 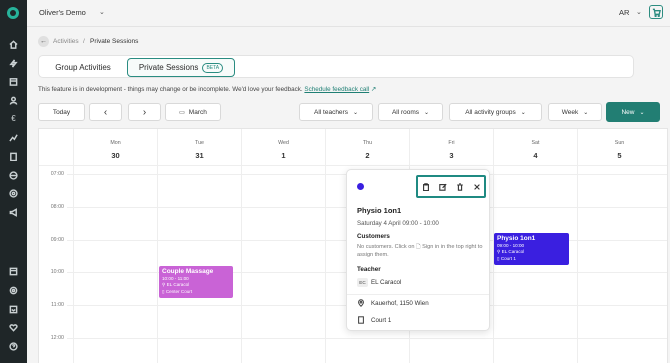 I want to click on sidebar: €, so click(x=13, y=181).